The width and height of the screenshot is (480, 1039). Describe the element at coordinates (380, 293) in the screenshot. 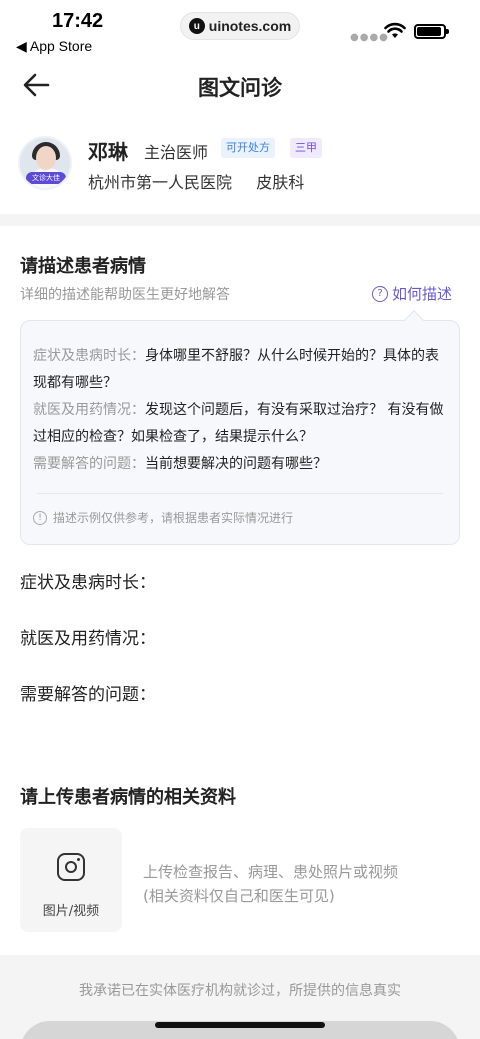

I see `help-question-icon: ?` at that location.